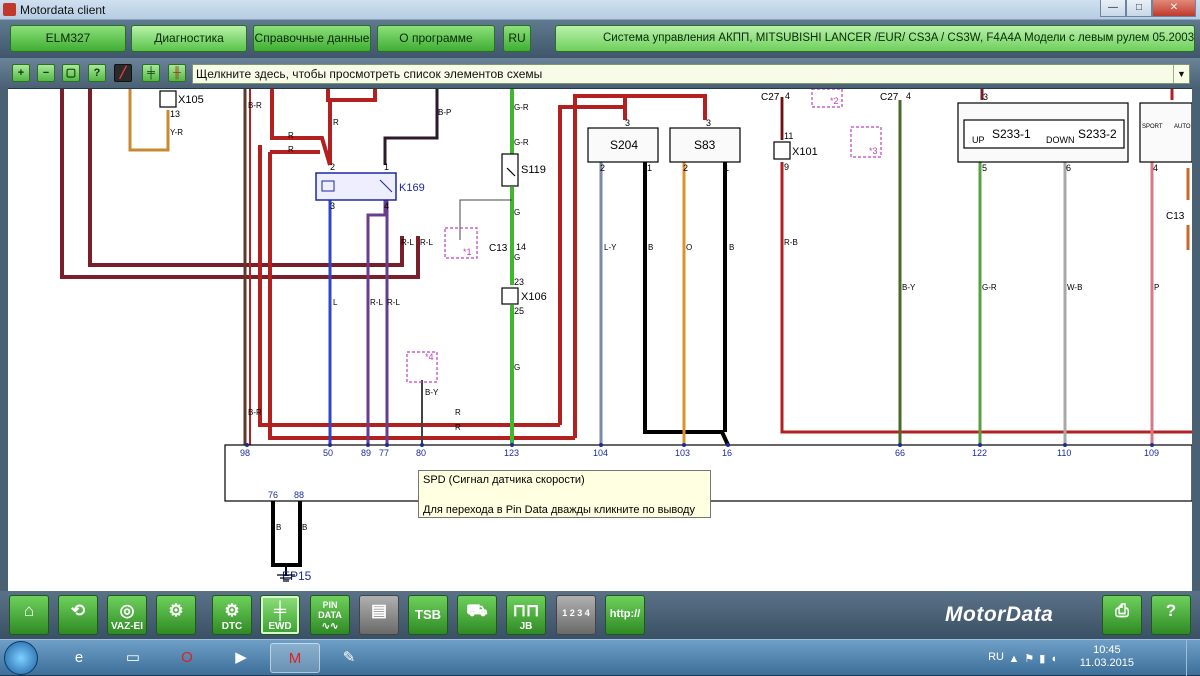  I want to click on label-s233-2: S233-2, so click(1097, 134).